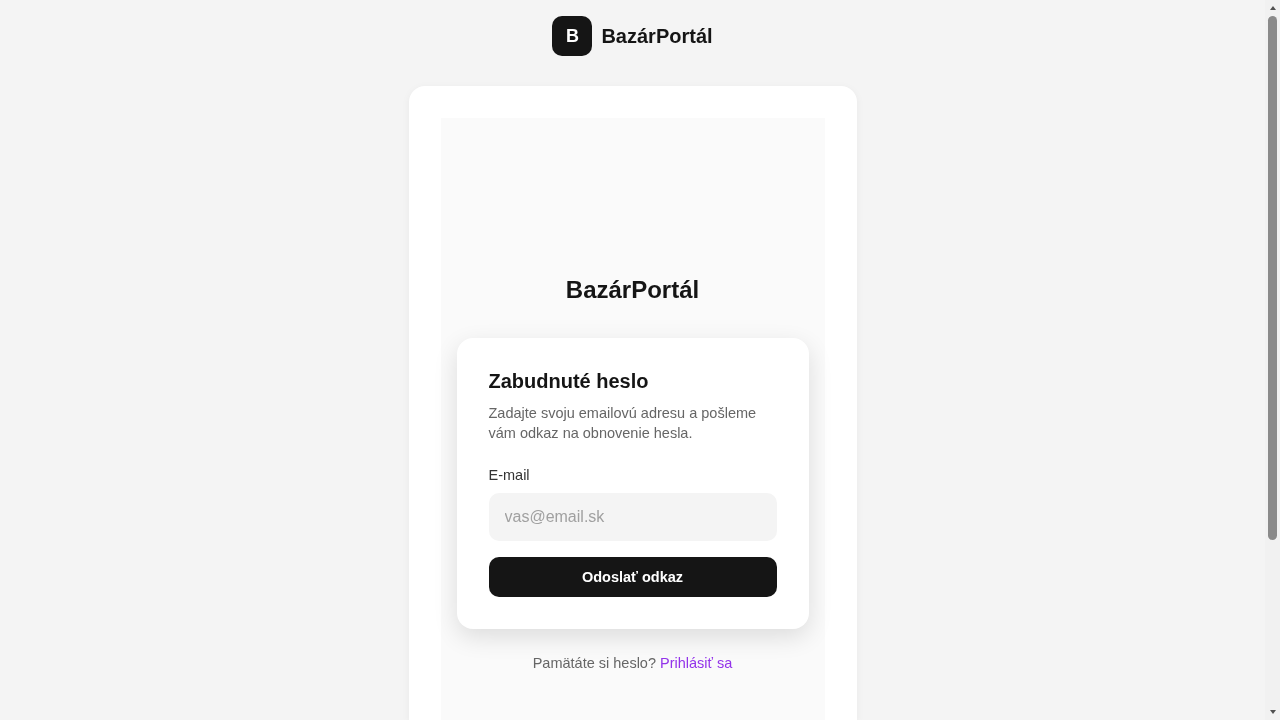  What do you see at coordinates (696, 663) in the screenshot?
I see `login-link: Prihlásiť sa` at bounding box center [696, 663].